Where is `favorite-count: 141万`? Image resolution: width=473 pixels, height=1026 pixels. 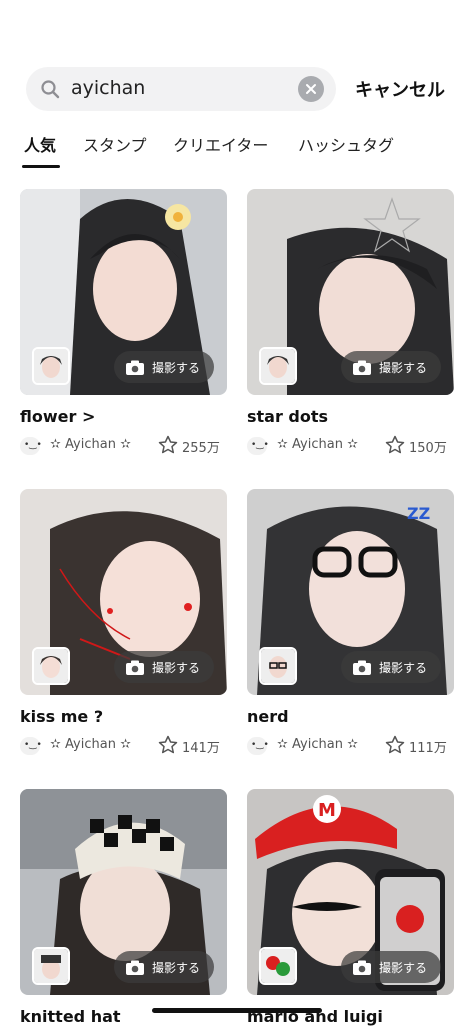
favorite-count: 141万 is located at coordinates (201, 748).